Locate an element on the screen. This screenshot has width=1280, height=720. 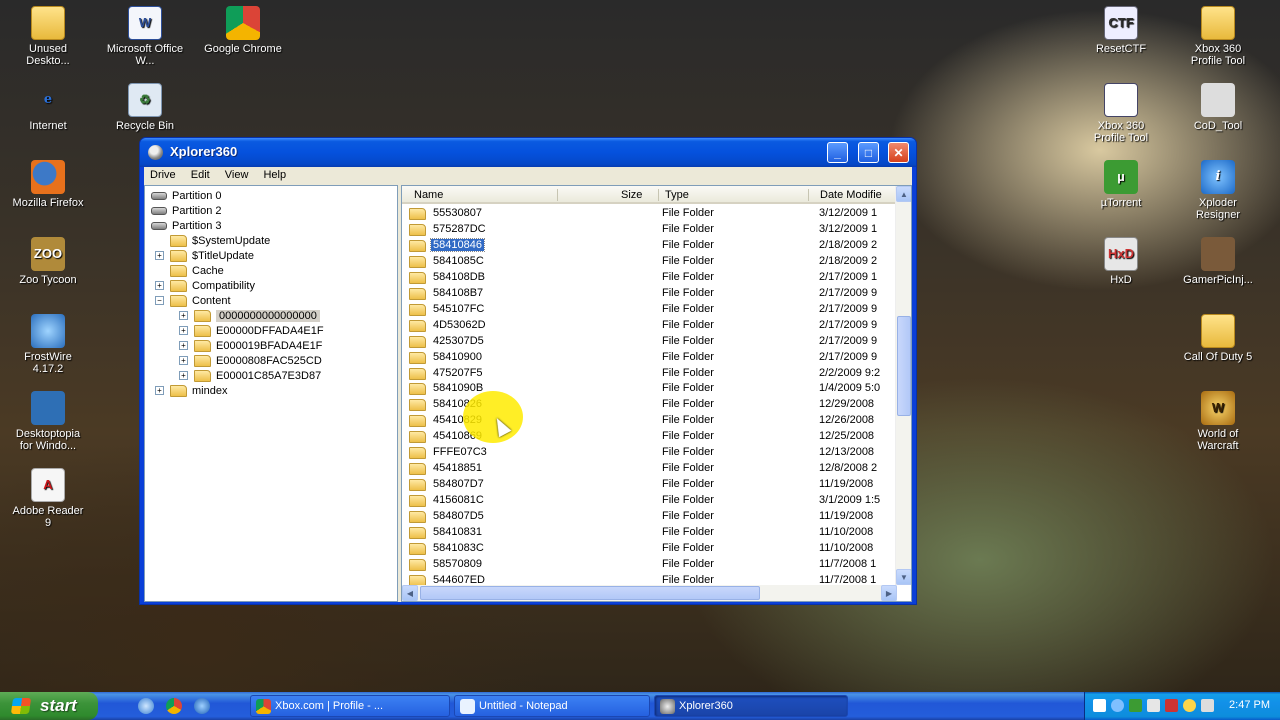
taskbar-task-button: Untitled - Notepad is located at coordinates (552, 706).